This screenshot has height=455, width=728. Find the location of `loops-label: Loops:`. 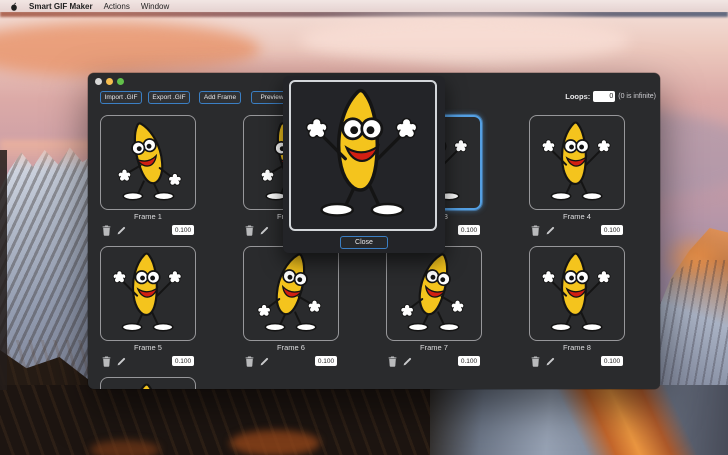

loops-label: Loops: is located at coordinates (578, 96).